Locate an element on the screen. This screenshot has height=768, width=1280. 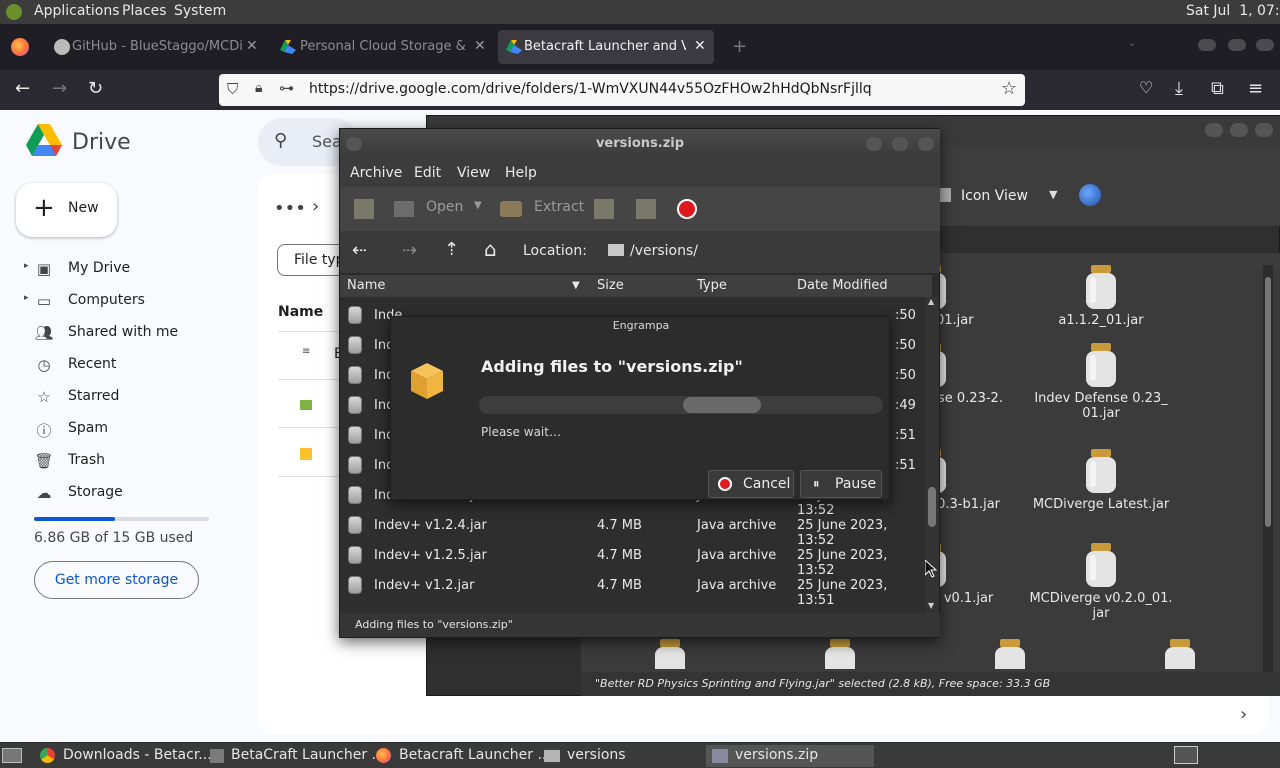
task-versions-zip: versions.zip is located at coordinates (790, 756).